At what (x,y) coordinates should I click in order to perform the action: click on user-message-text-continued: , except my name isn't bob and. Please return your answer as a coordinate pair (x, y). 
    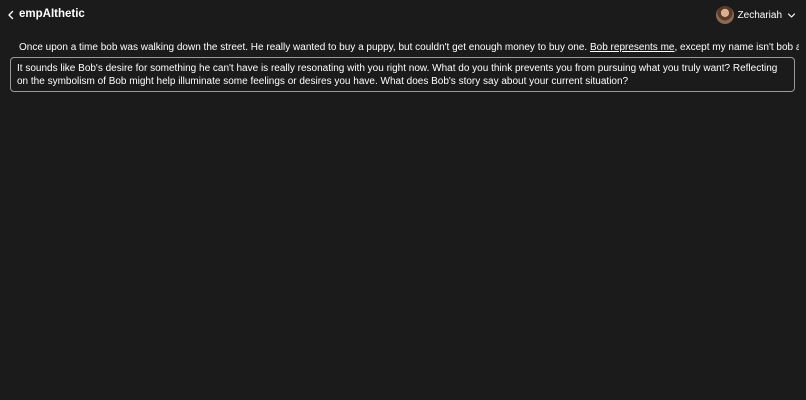
    Looking at the image, I should click on (736, 47).